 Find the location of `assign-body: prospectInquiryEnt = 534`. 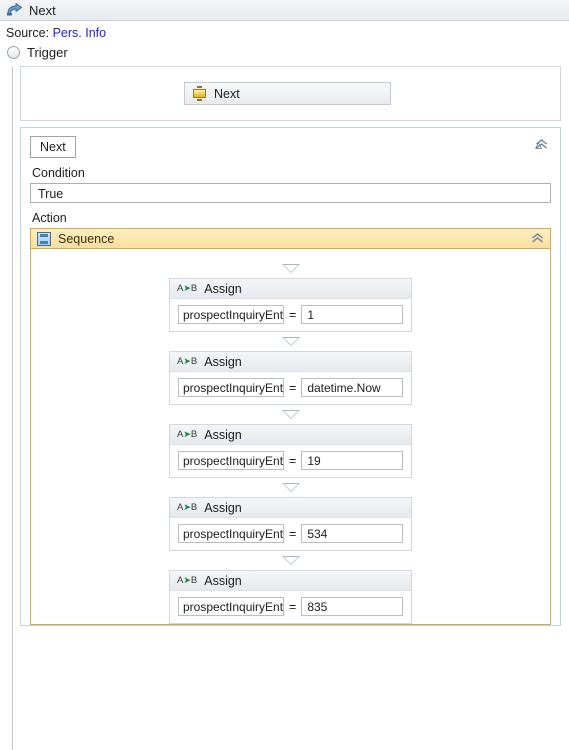

assign-body: prospectInquiryEnt = 534 is located at coordinates (290, 534).